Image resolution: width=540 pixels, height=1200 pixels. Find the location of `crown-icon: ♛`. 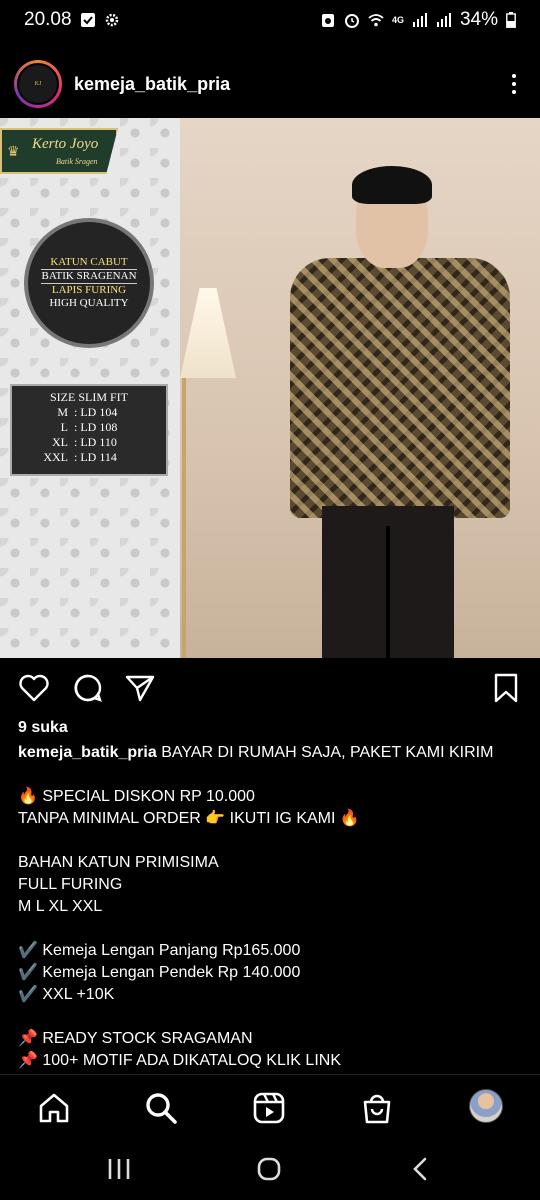

crown-icon: ♛ is located at coordinates (13, 152).